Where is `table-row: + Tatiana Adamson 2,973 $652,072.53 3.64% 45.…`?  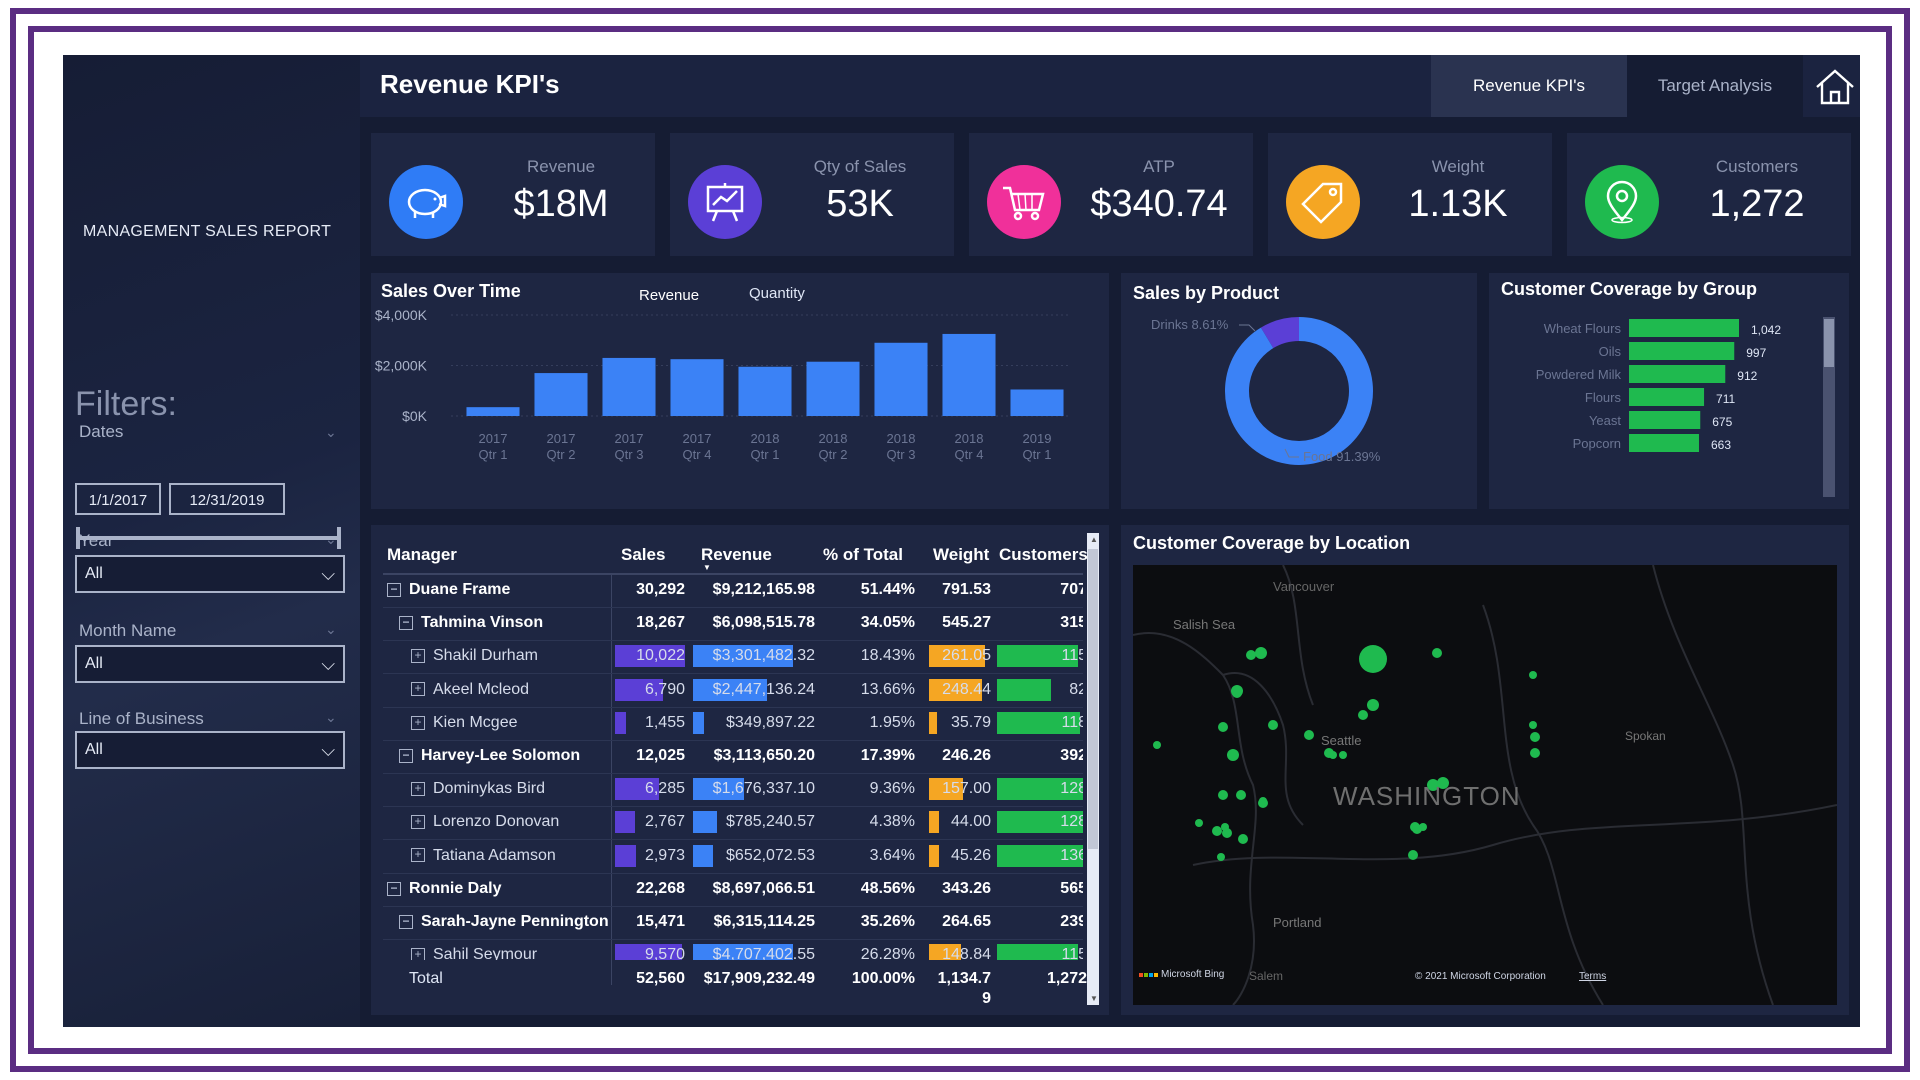 table-row: + Tatiana Adamson 2,973 $652,072.53 3.64% 45.… is located at coordinates (733, 857).